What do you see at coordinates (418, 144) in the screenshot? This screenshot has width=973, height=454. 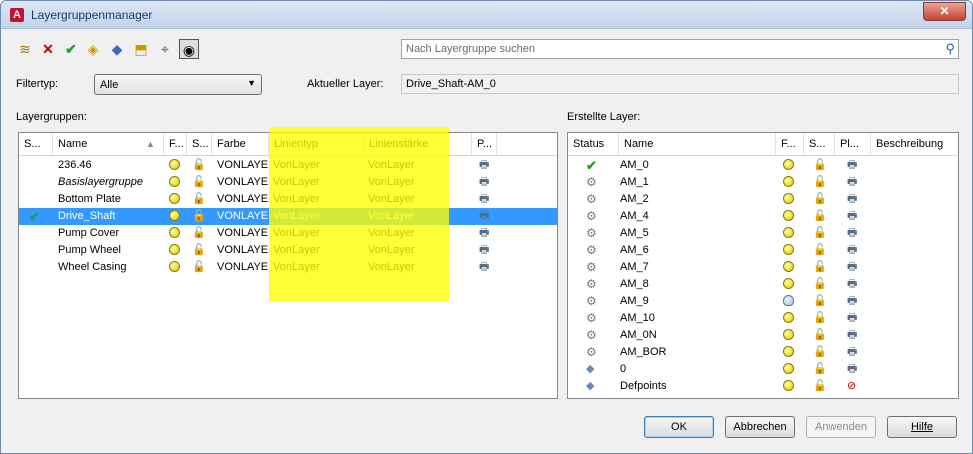 I see `col-lineweight: Linienstärke` at bounding box center [418, 144].